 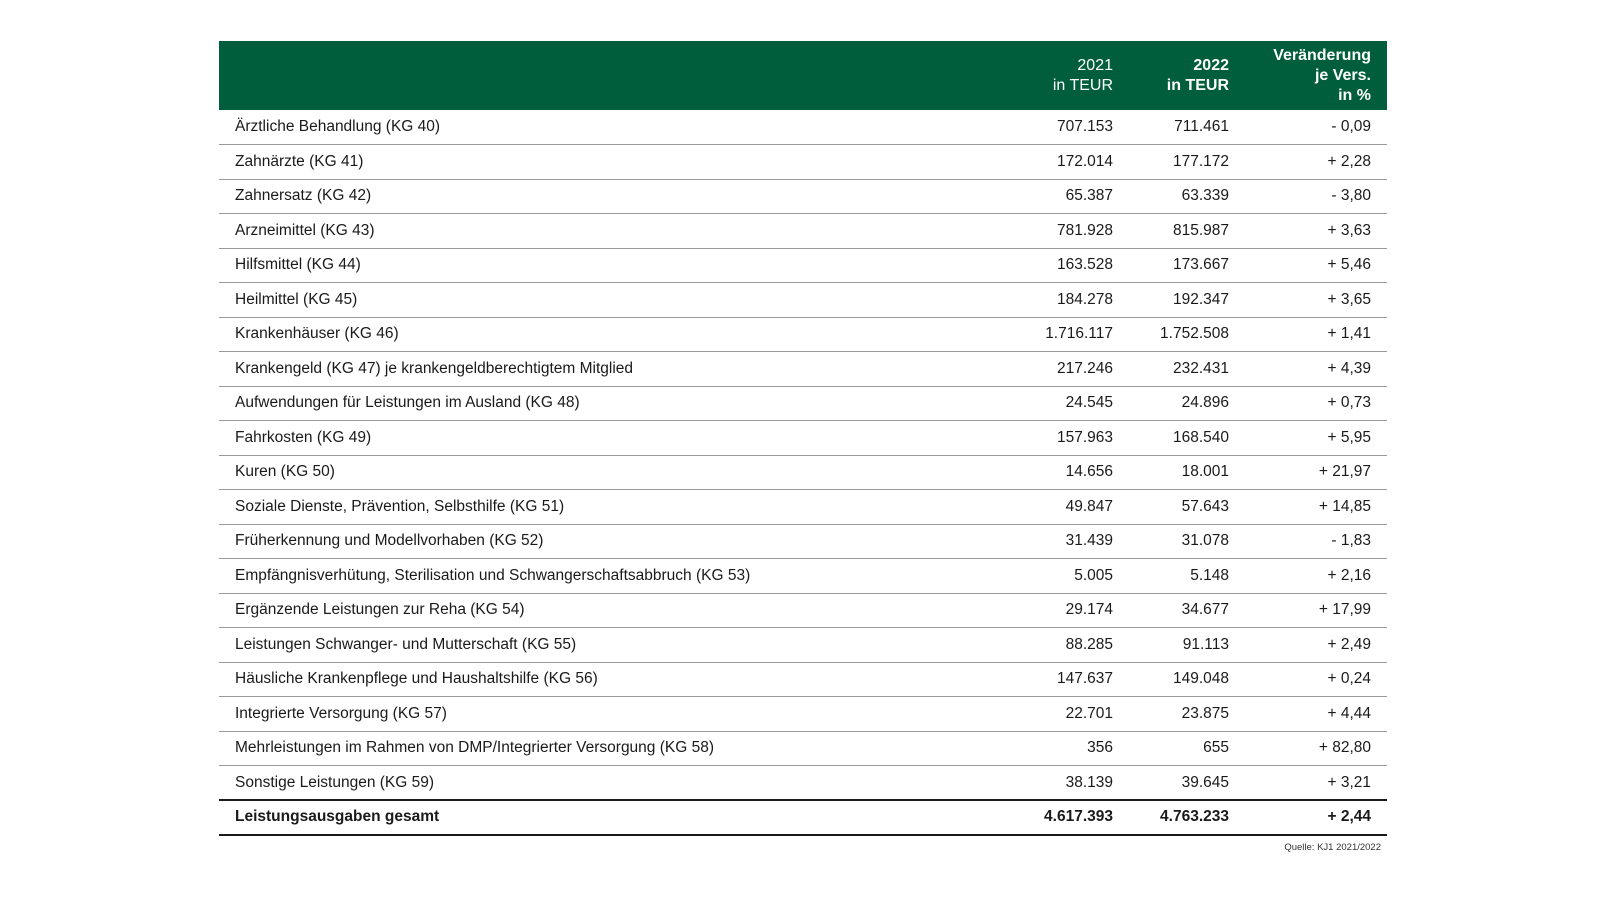 What do you see at coordinates (1316, 610) in the screenshot?
I see `cell-change: + 17,99` at bounding box center [1316, 610].